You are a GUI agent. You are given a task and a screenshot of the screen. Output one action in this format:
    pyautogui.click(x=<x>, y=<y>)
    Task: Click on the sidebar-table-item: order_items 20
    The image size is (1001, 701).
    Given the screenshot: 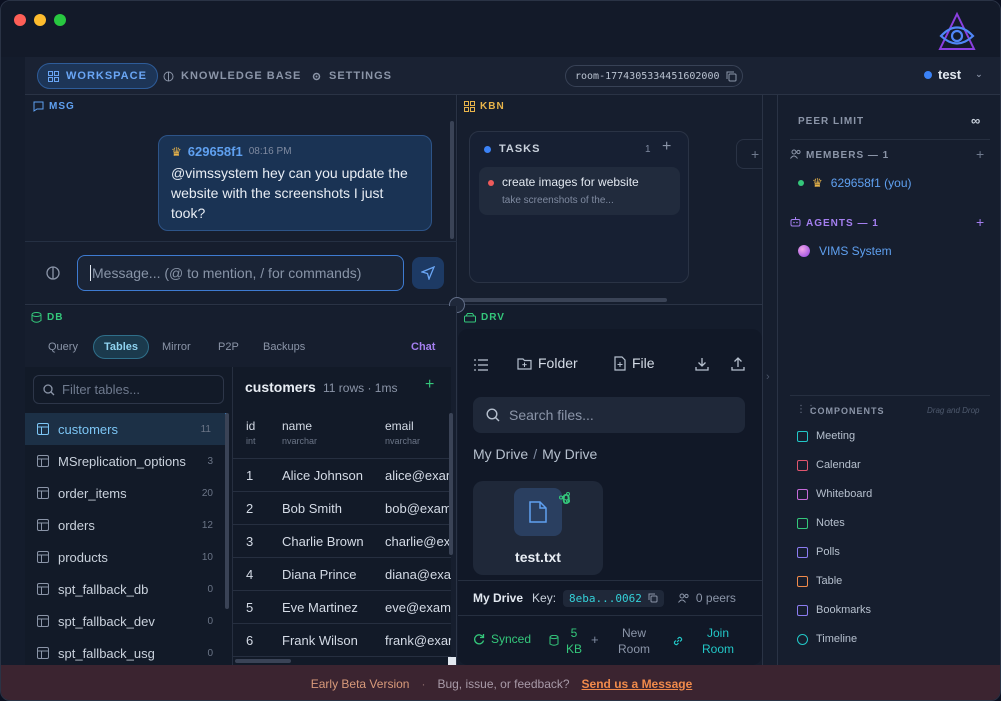 What is the action you would take?
    pyautogui.click(x=126, y=493)
    